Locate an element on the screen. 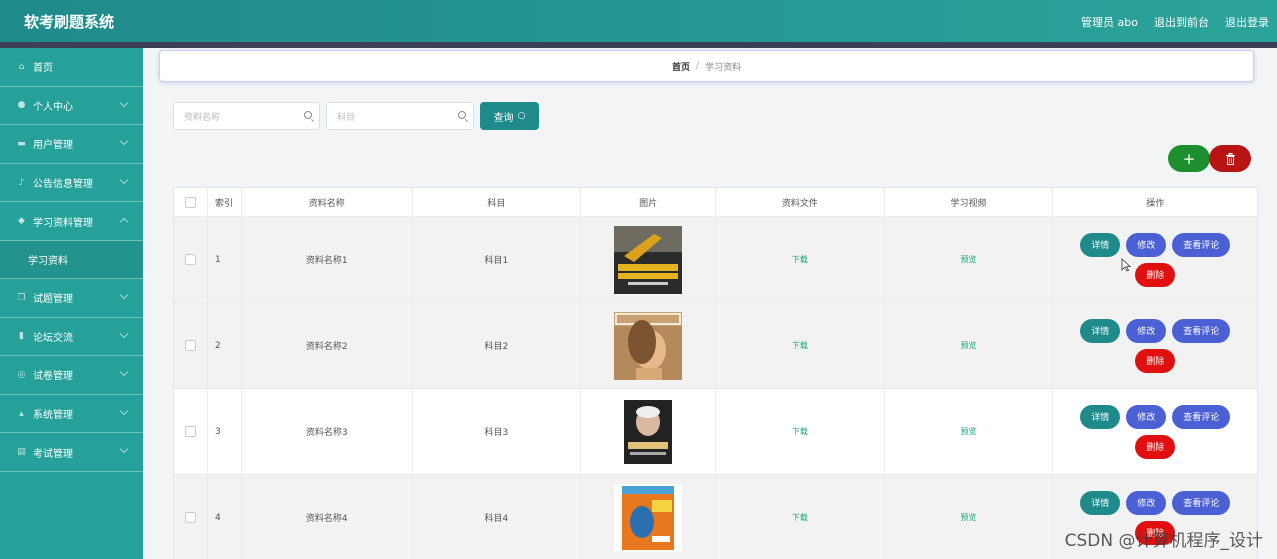 Image resolution: width=1277 pixels, height=559 pixels. copy-icon: ❐ is located at coordinates (21, 297).